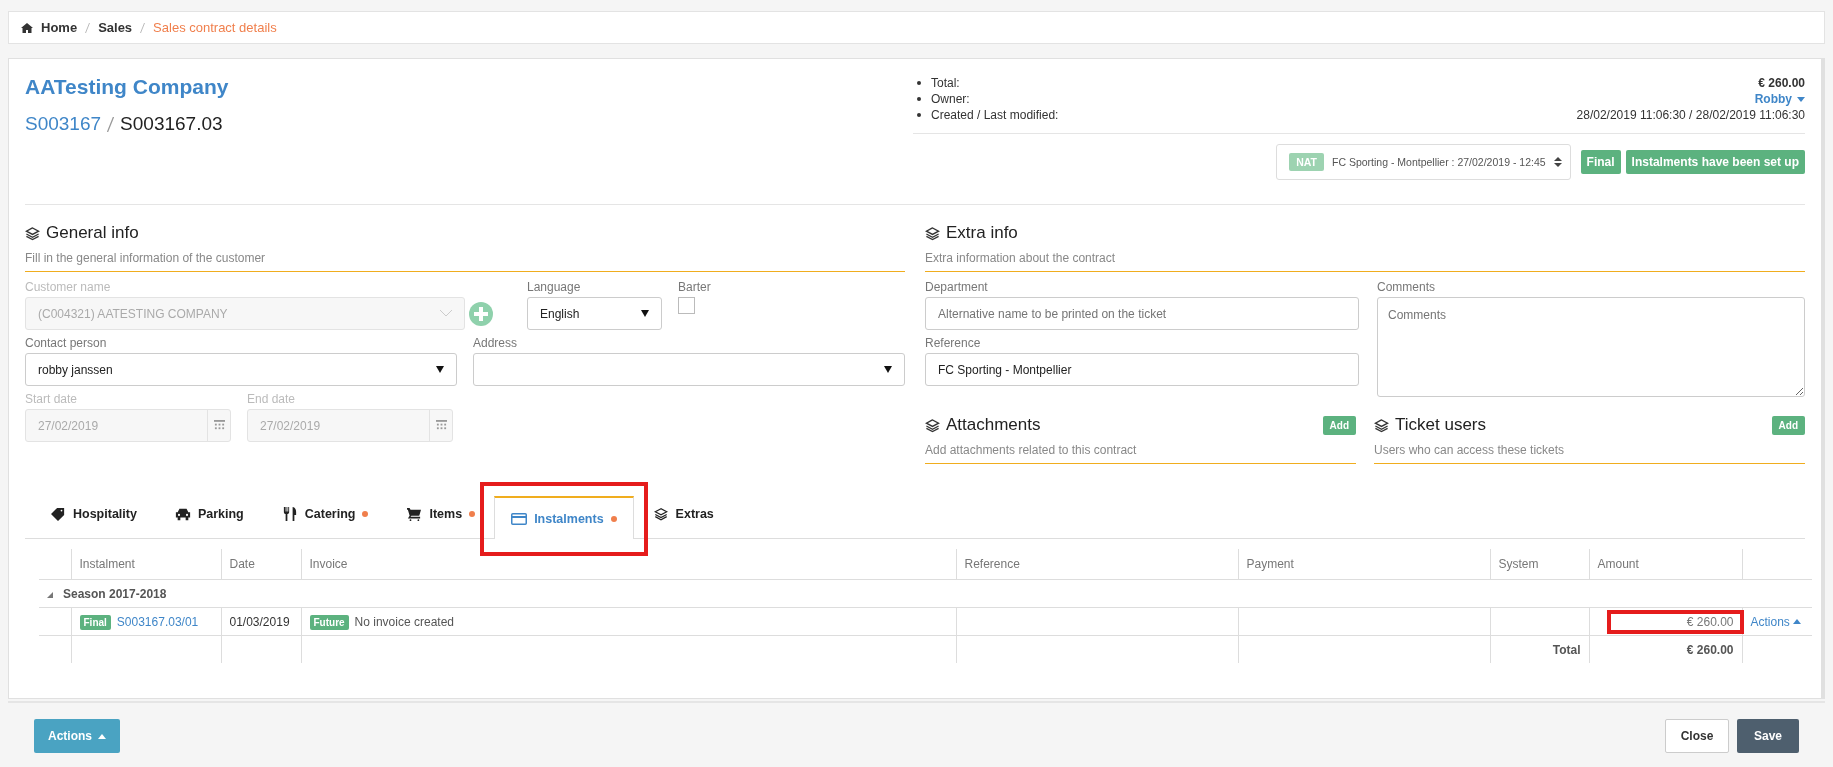  I want to click on tab: Items, so click(441, 513).